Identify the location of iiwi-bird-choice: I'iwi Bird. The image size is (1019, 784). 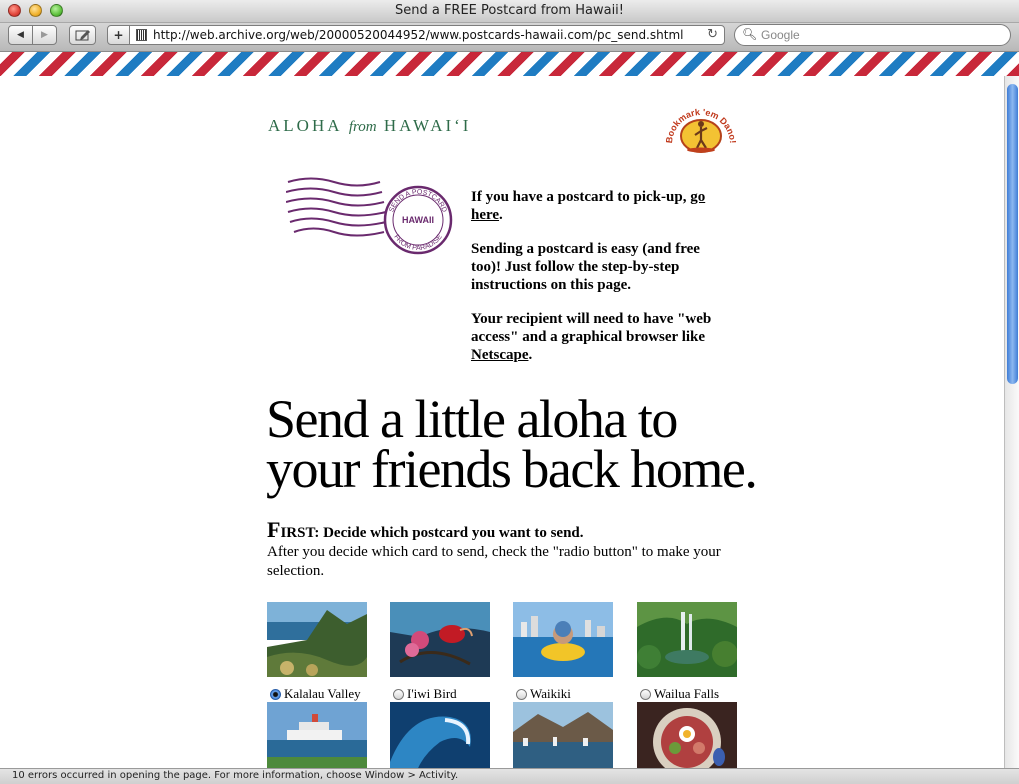
(450, 694).